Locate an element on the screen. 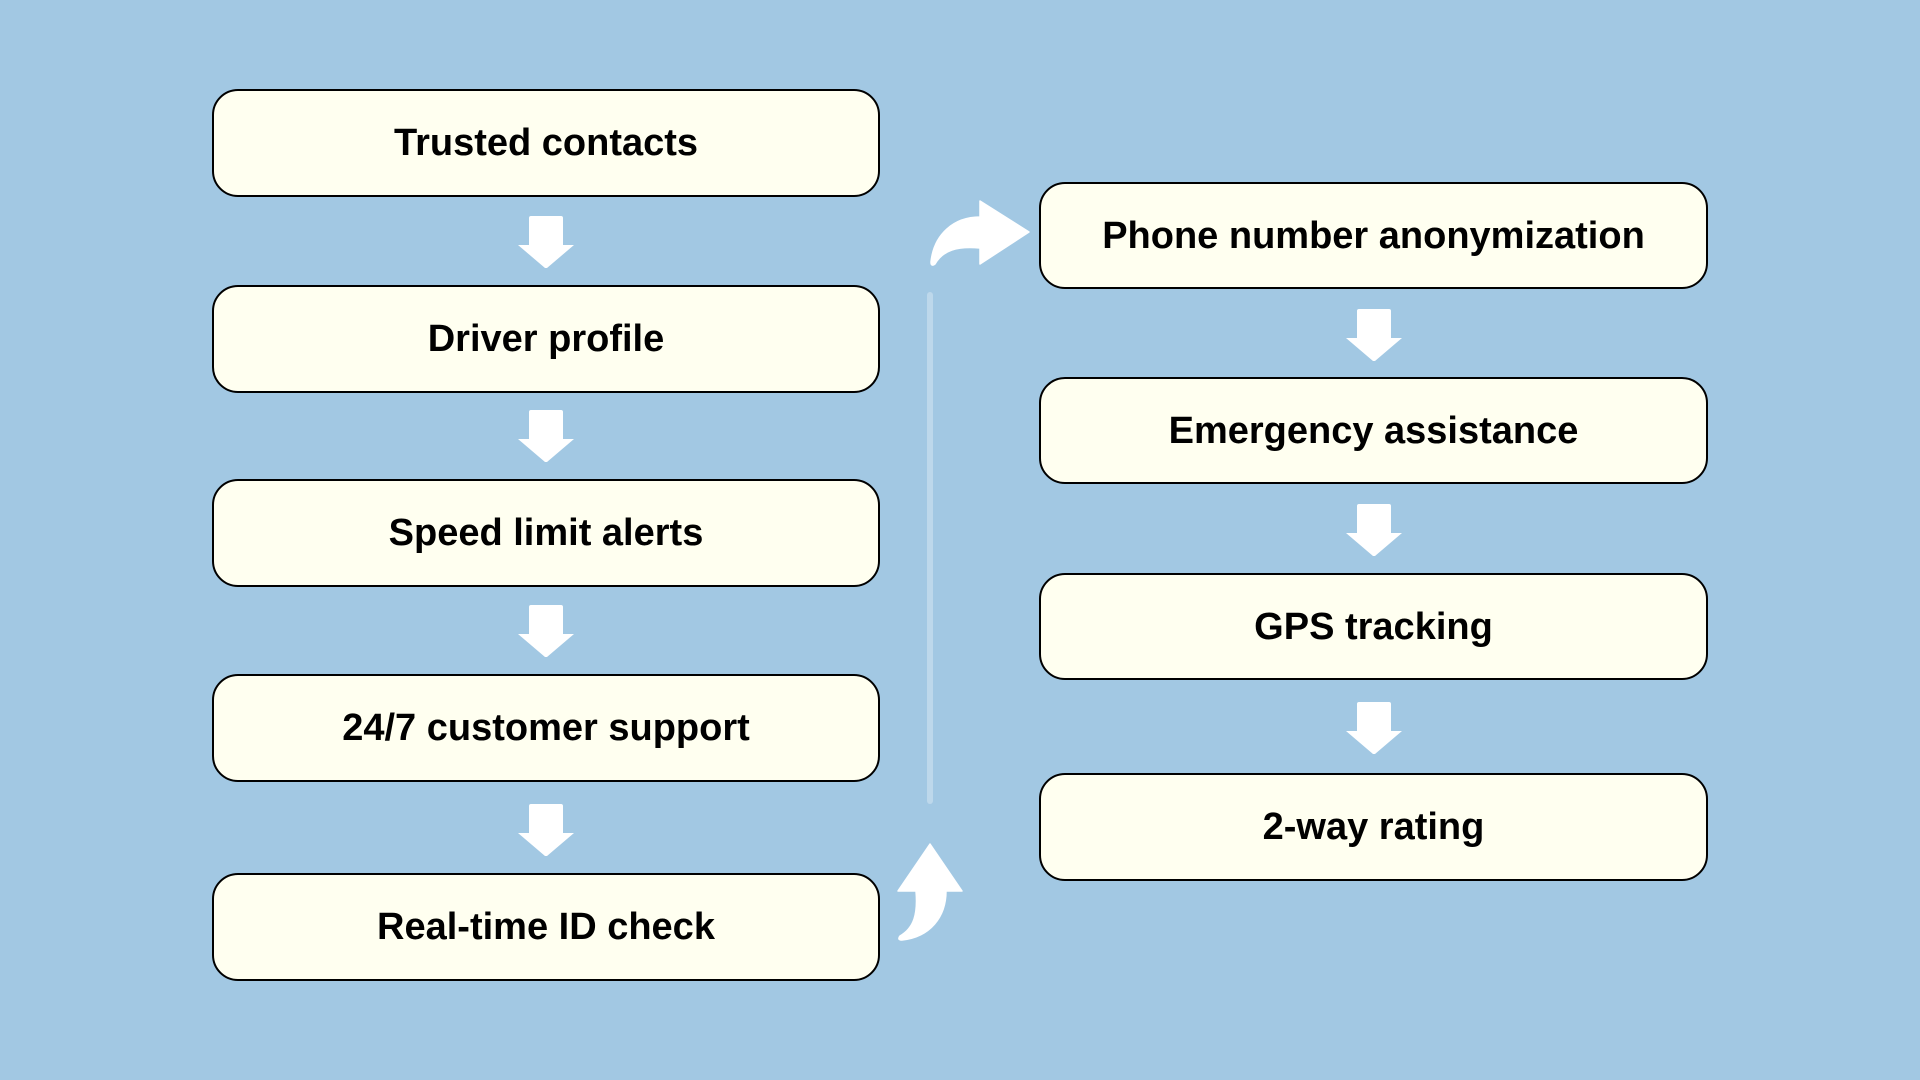 The height and width of the screenshot is (1080, 1920). step-label: GPS tracking is located at coordinates (1373, 626).